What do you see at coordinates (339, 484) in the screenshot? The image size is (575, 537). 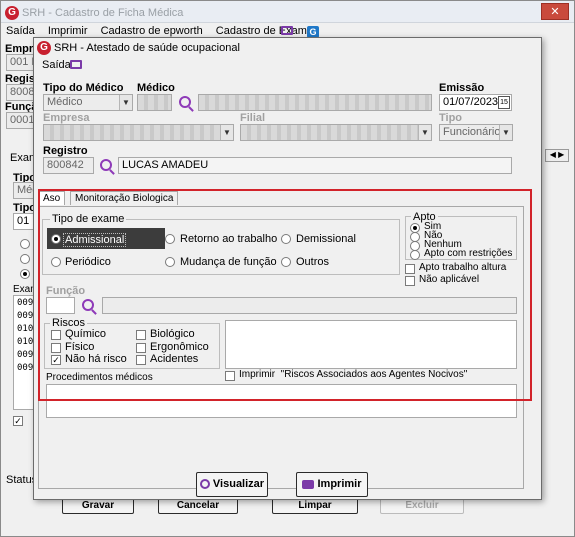 I see `imprimir-label: Imprimir` at bounding box center [339, 484].